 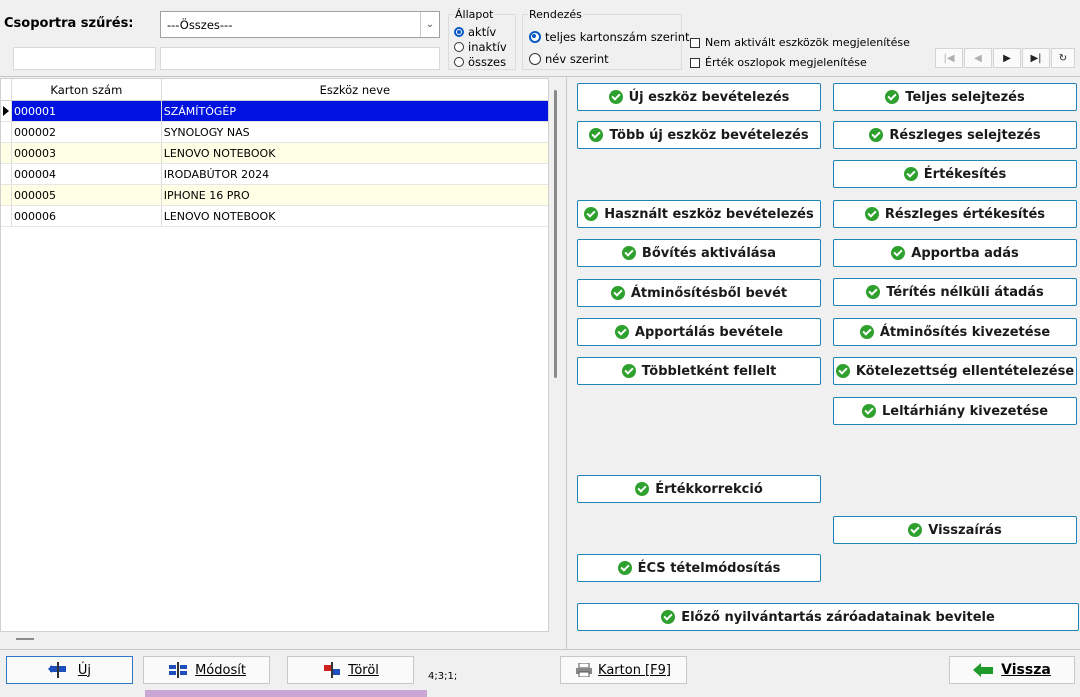 I want to click on cell-name: IRODABÚTOR 2024, so click(x=355, y=174).